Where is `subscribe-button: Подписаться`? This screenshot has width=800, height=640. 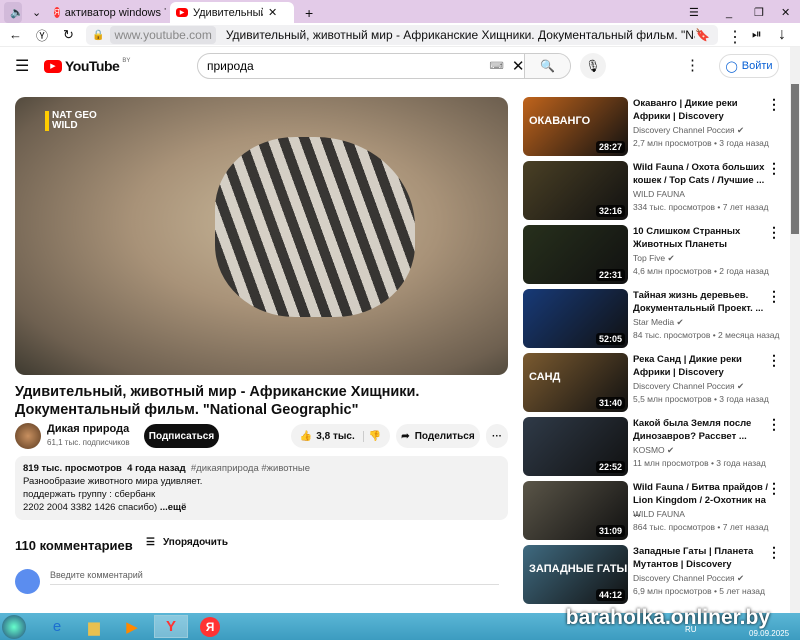 subscribe-button: Подписаться is located at coordinates (181, 436).